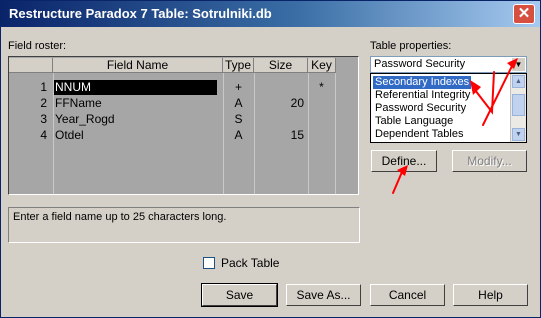  I want to click on table-properties-selected-value: Password Security, so click(420, 64).